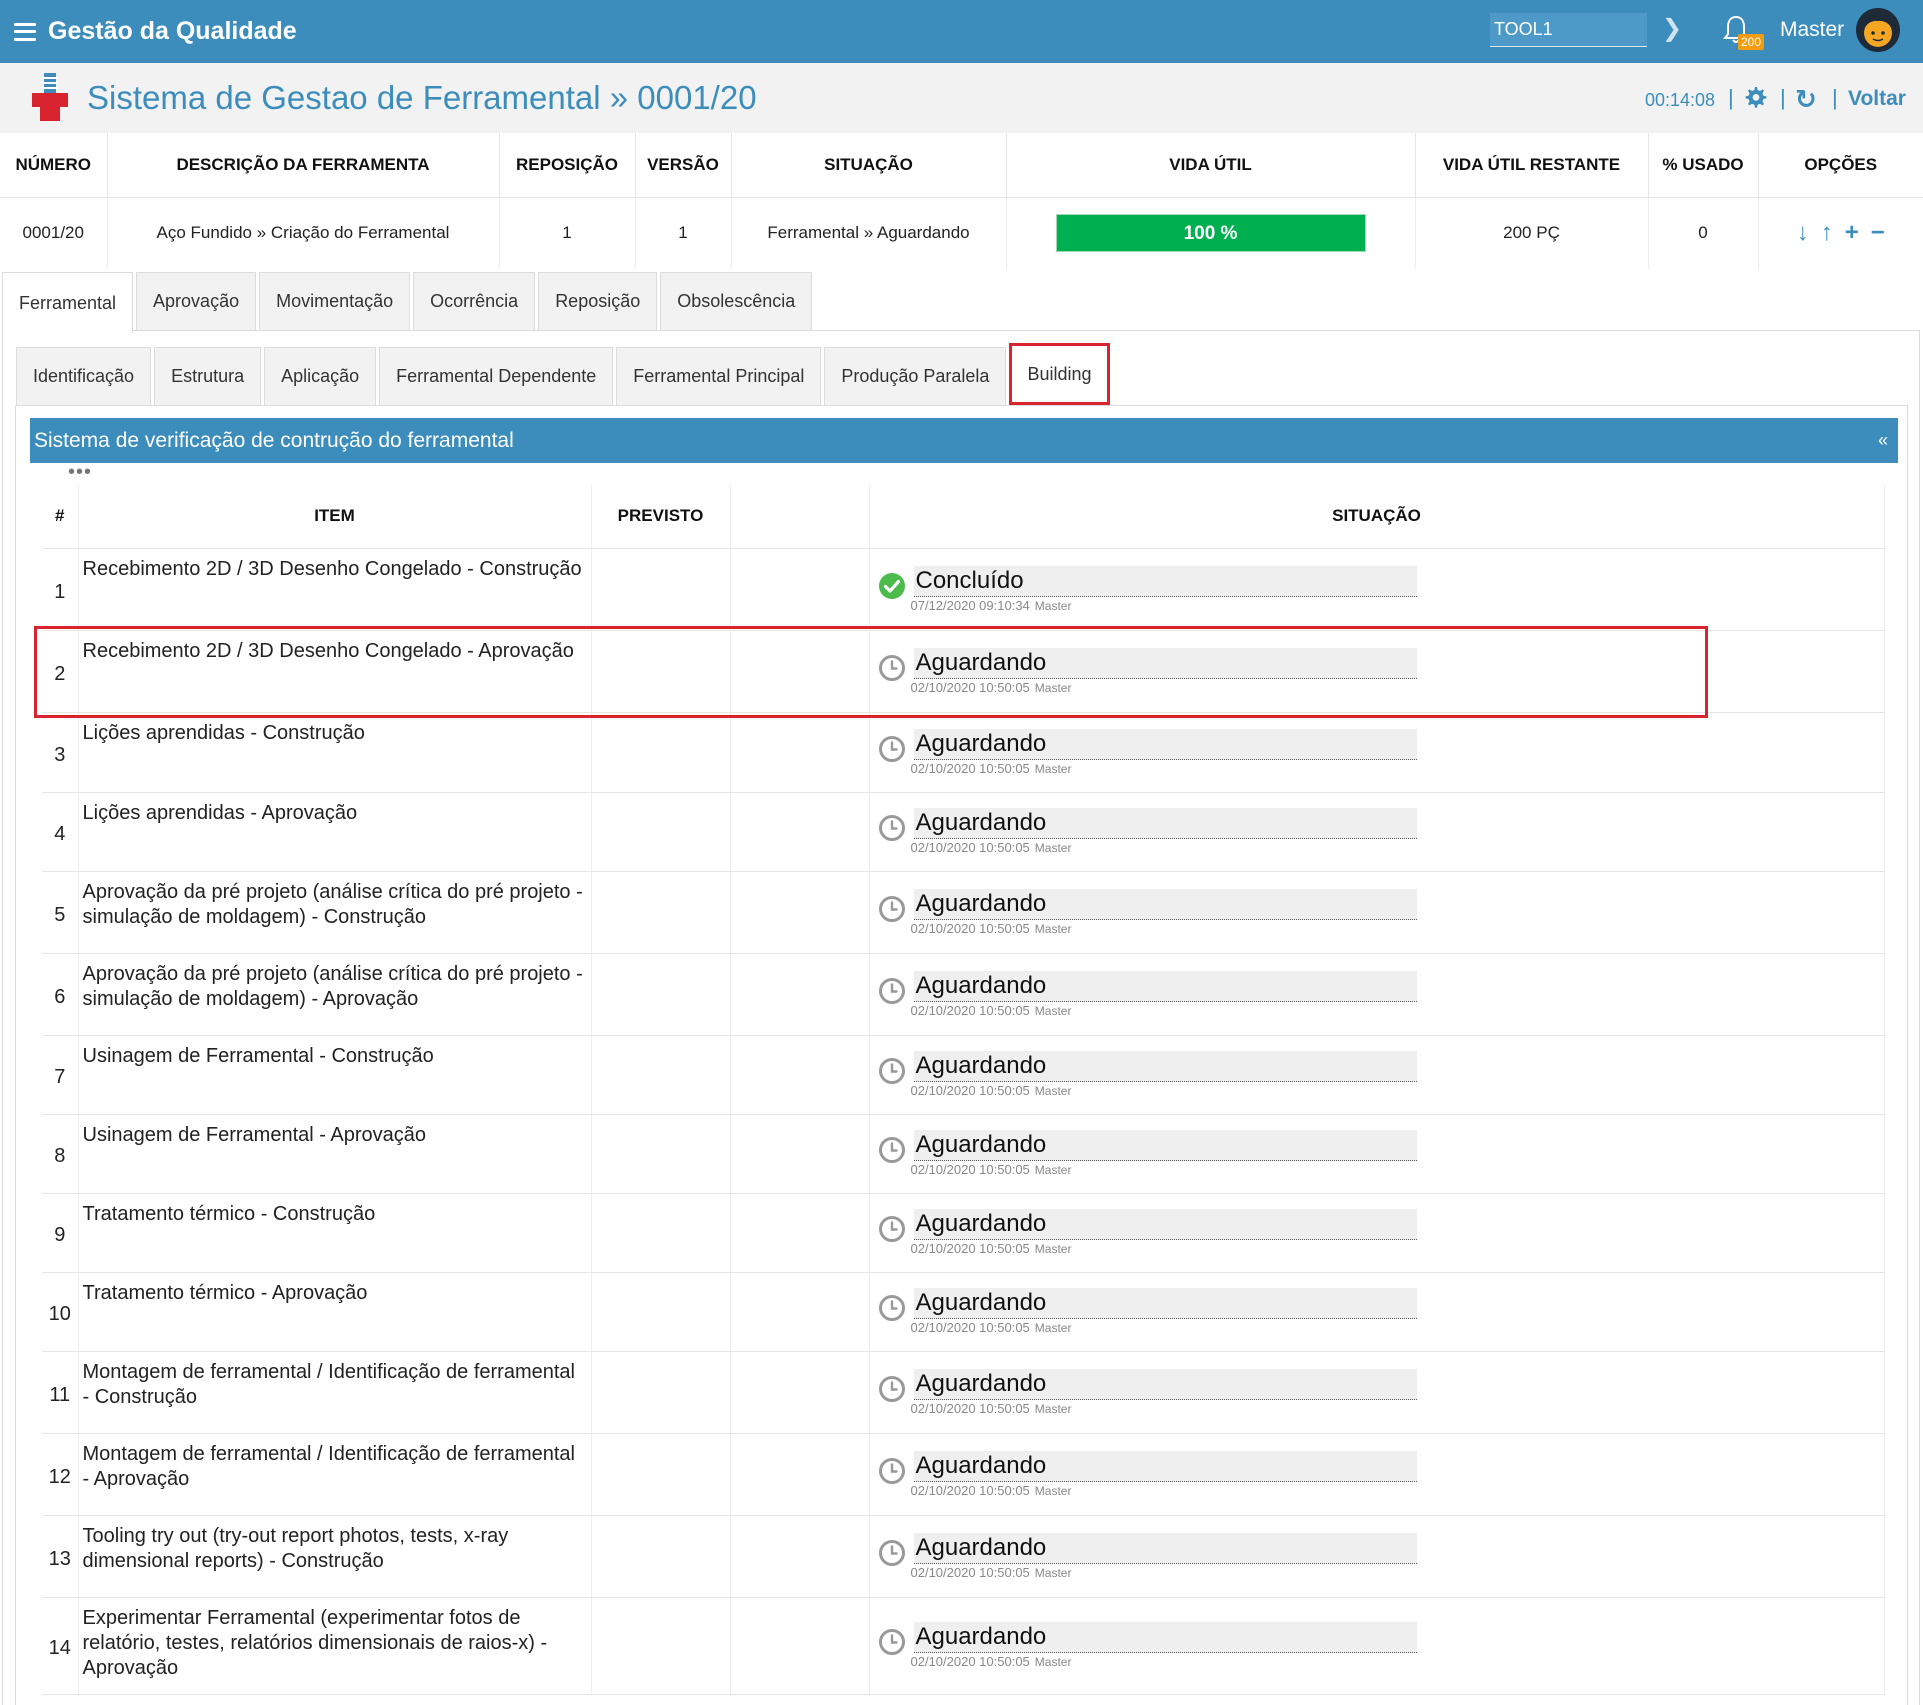  What do you see at coordinates (496, 376) in the screenshot?
I see `subtab-ferramental-dependente: Ferramental Dependente` at bounding box center [496, 376].